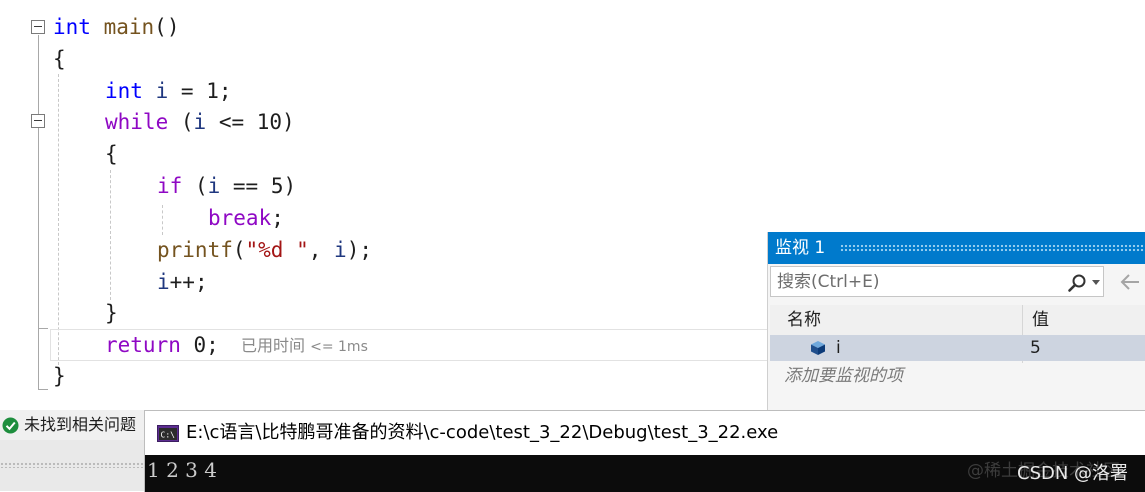 The height and width of the screenshot is (492, 1145). What do you see at coordinates (1035, 348) in the screenshot?
I see `watch-row-value: 5` at bounding box center [1035, 348].